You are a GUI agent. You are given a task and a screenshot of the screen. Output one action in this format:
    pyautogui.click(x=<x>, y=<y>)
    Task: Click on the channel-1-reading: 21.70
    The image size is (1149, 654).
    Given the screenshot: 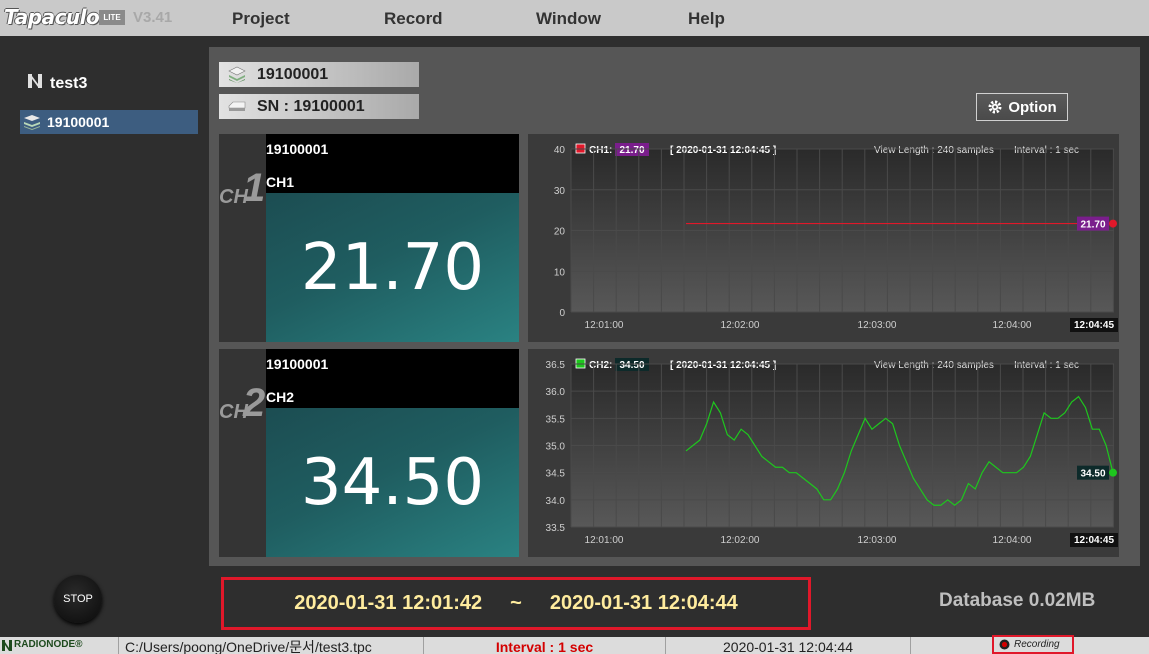 What is the action you would take?
    pyautogui.click(x=392, y=267)
    